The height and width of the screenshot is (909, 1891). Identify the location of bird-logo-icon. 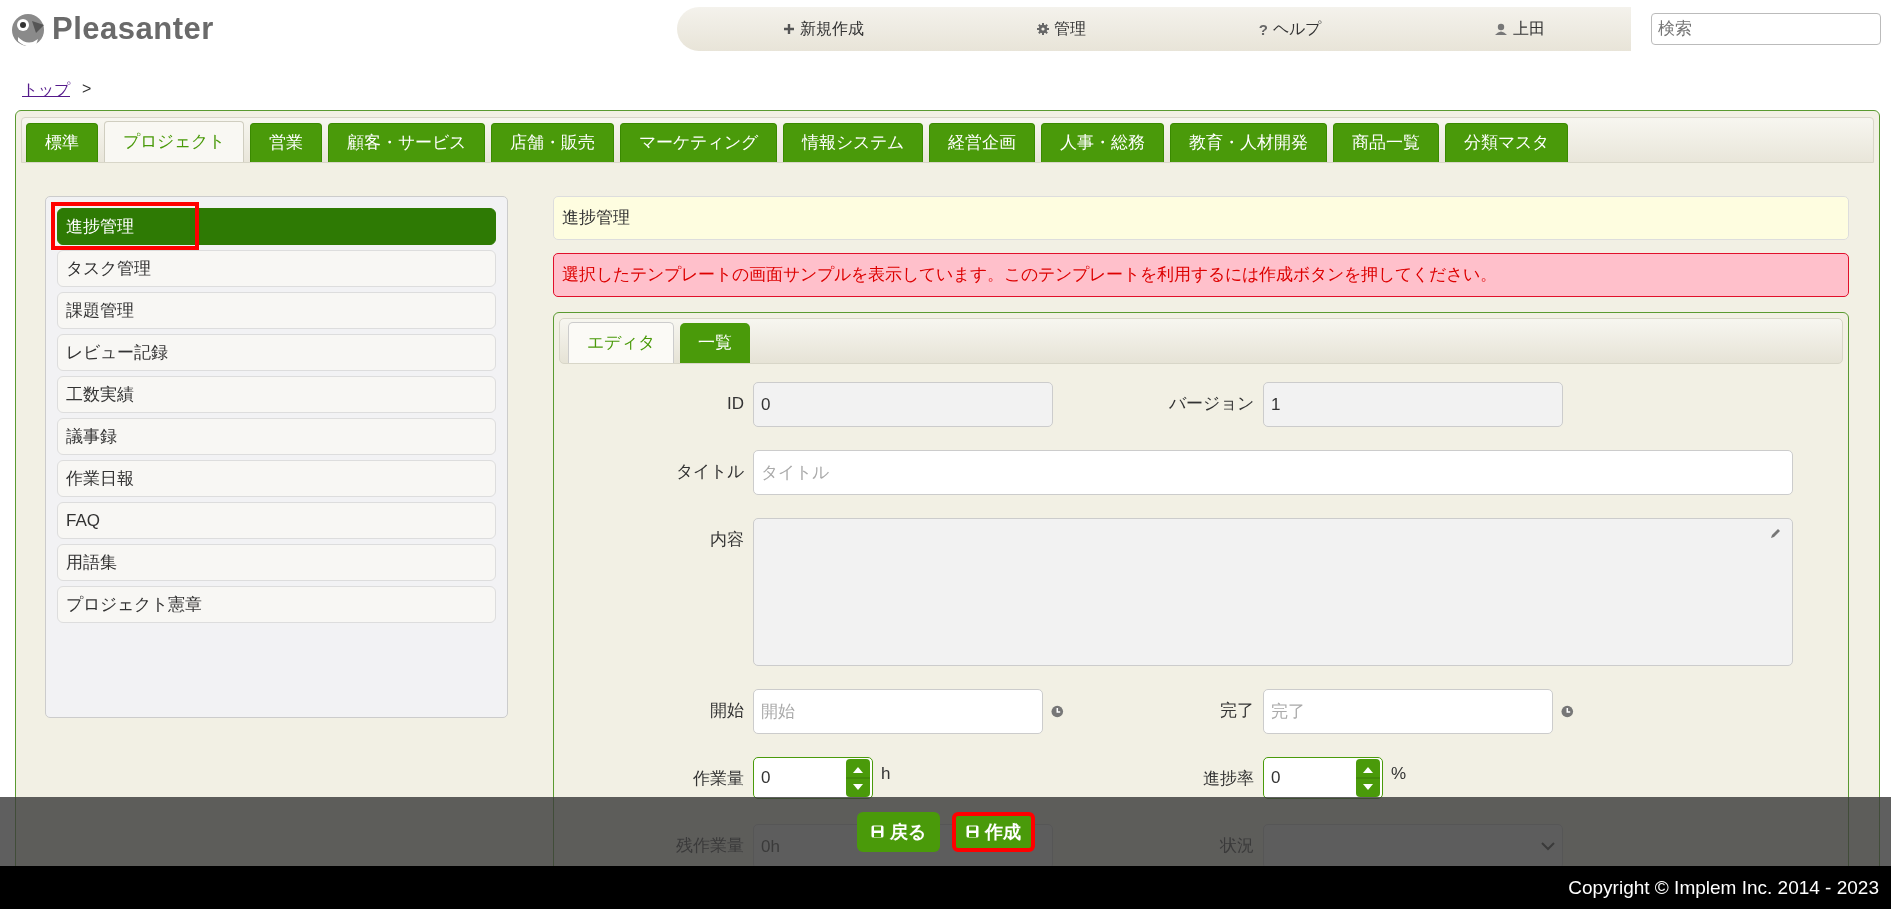
(28, 29).